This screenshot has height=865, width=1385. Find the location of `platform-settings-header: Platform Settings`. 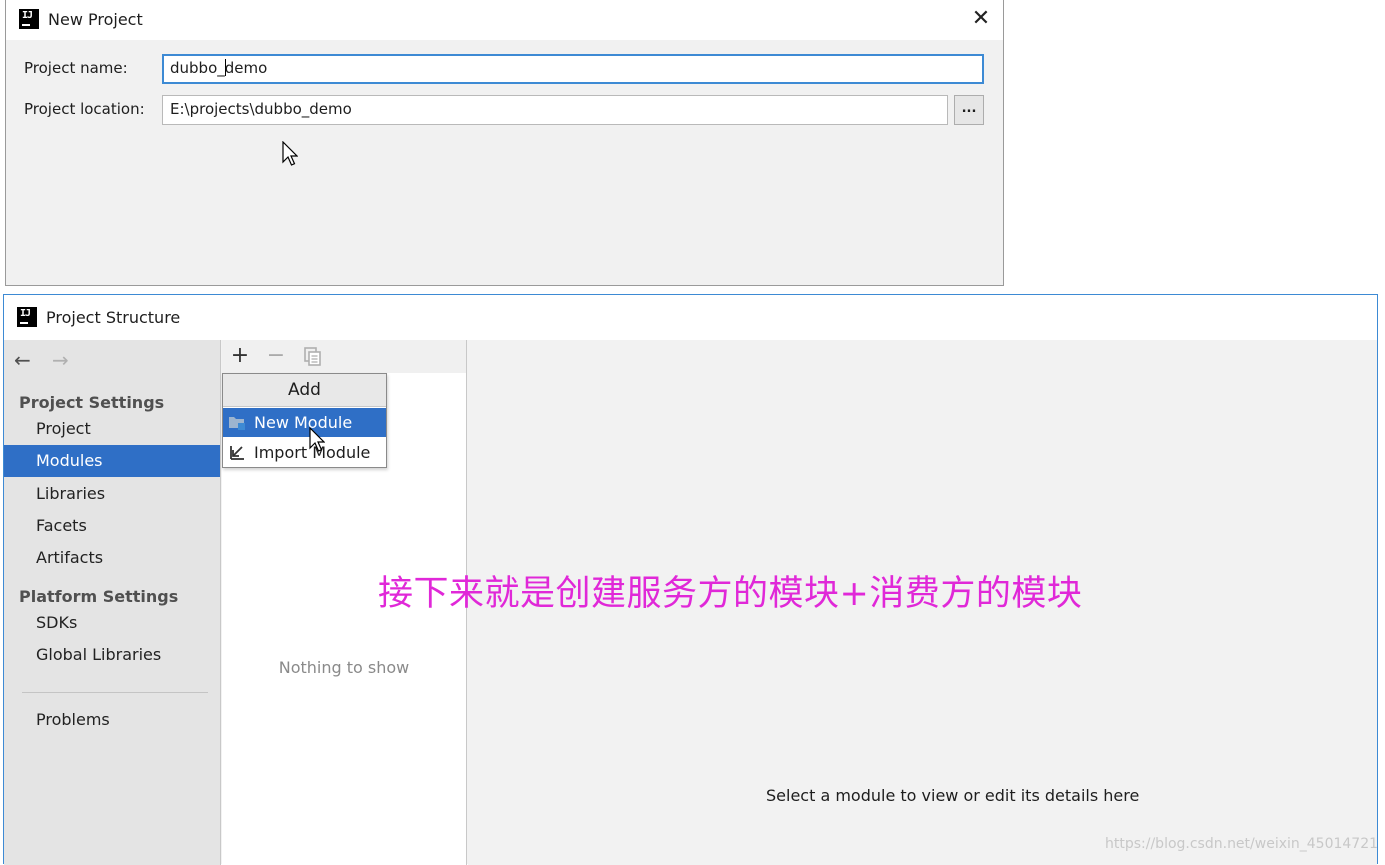

platform-settings-header: Platform Settings is located at coordinates (99, 596).